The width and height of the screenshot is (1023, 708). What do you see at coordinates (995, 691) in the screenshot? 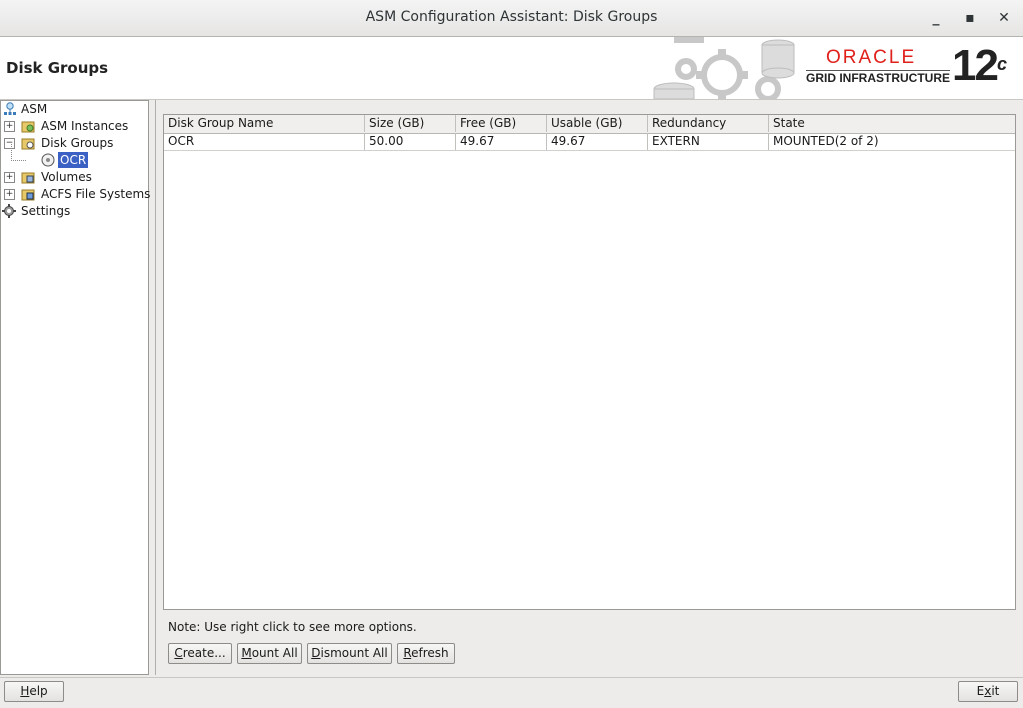
I see `exit-label: it` at bounding box center [995, 691].